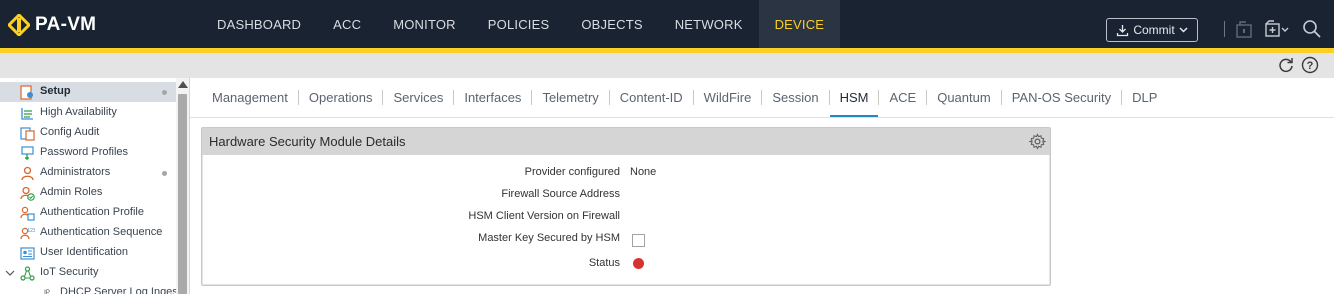 The height and width of the screenshot is (294, 1334). I want to click on commit-label: Commit, so click(1154, 30).